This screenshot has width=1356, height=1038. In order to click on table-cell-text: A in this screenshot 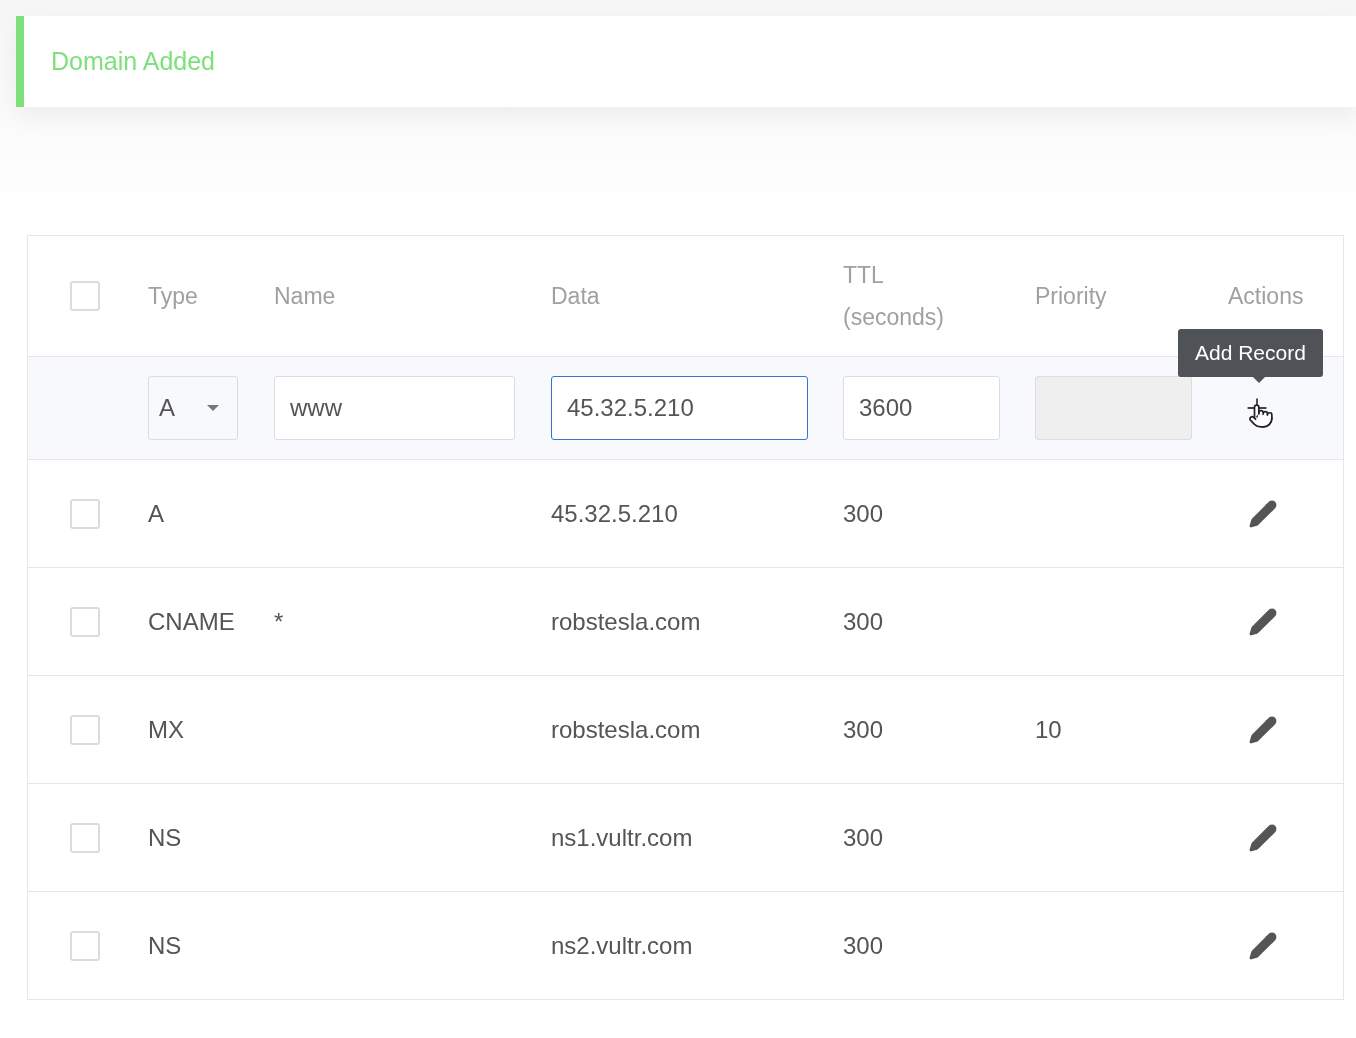, I will do `click(156, 513)`.